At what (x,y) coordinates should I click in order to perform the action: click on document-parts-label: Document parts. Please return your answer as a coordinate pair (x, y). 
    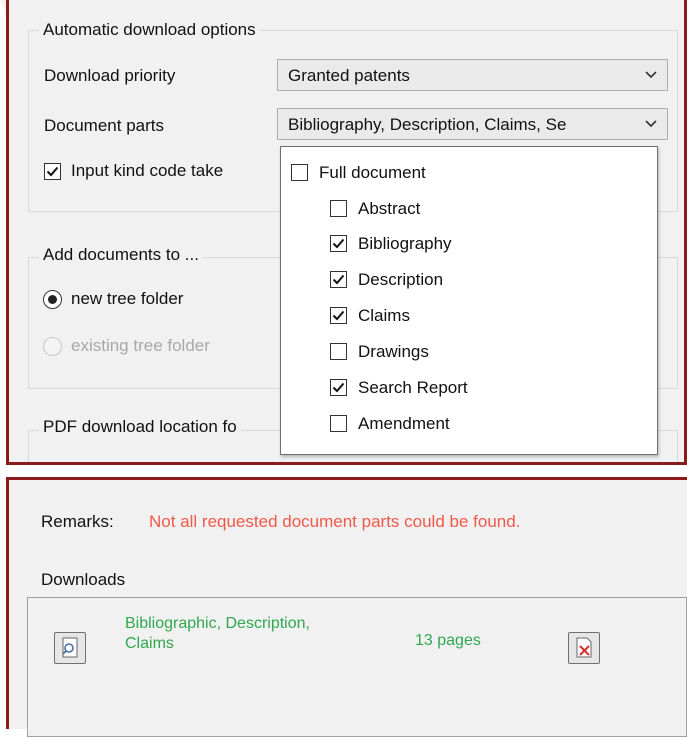
    Looking at the image, I should click on (104, 125).